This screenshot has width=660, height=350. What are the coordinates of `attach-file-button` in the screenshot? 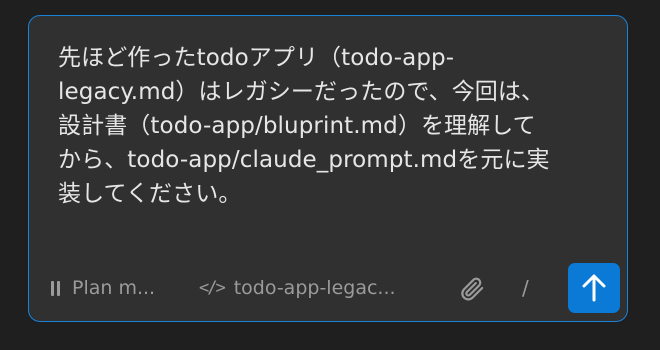 It's located at (472, 289).